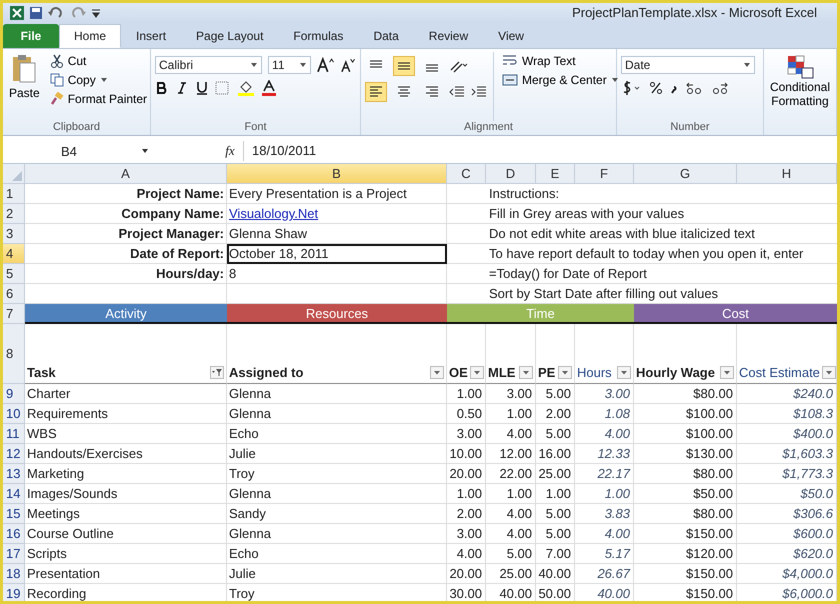  Describe the element at coordinates (14, 574) in the screenshot. I see `row-header: 18` at that location.